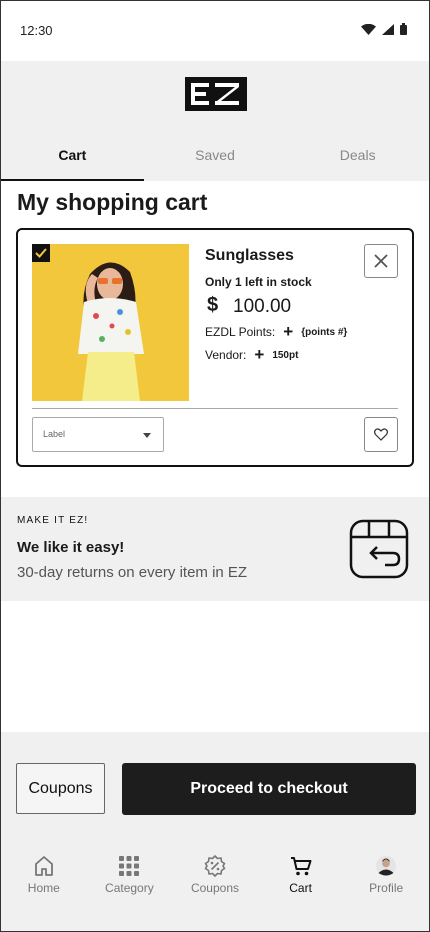 The image size is (430, 932). I want to click on nav-label: Cart, so click(300, 888).